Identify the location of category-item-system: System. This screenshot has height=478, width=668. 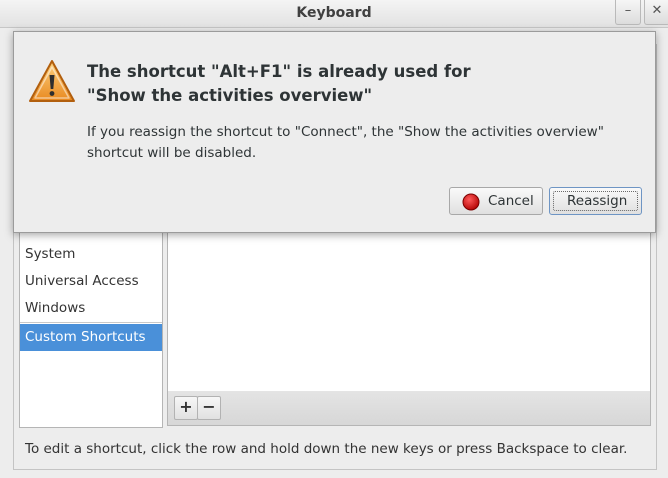
(50, 254).